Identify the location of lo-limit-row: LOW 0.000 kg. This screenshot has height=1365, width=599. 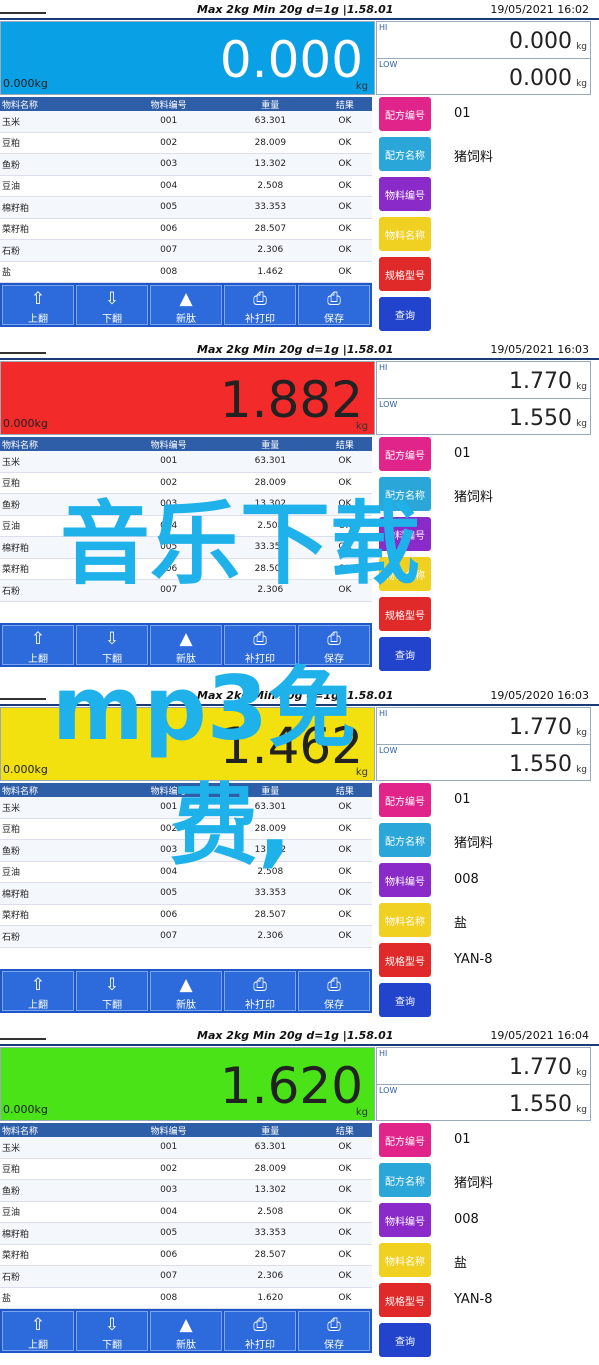
(483, 76).